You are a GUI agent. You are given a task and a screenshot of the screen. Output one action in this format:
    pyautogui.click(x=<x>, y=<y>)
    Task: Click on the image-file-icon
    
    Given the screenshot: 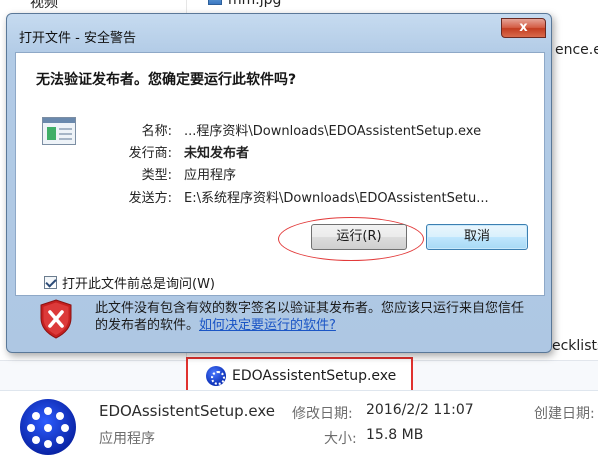 What is the action you would take?
    pyautogui.click(x=215, y=2)
    